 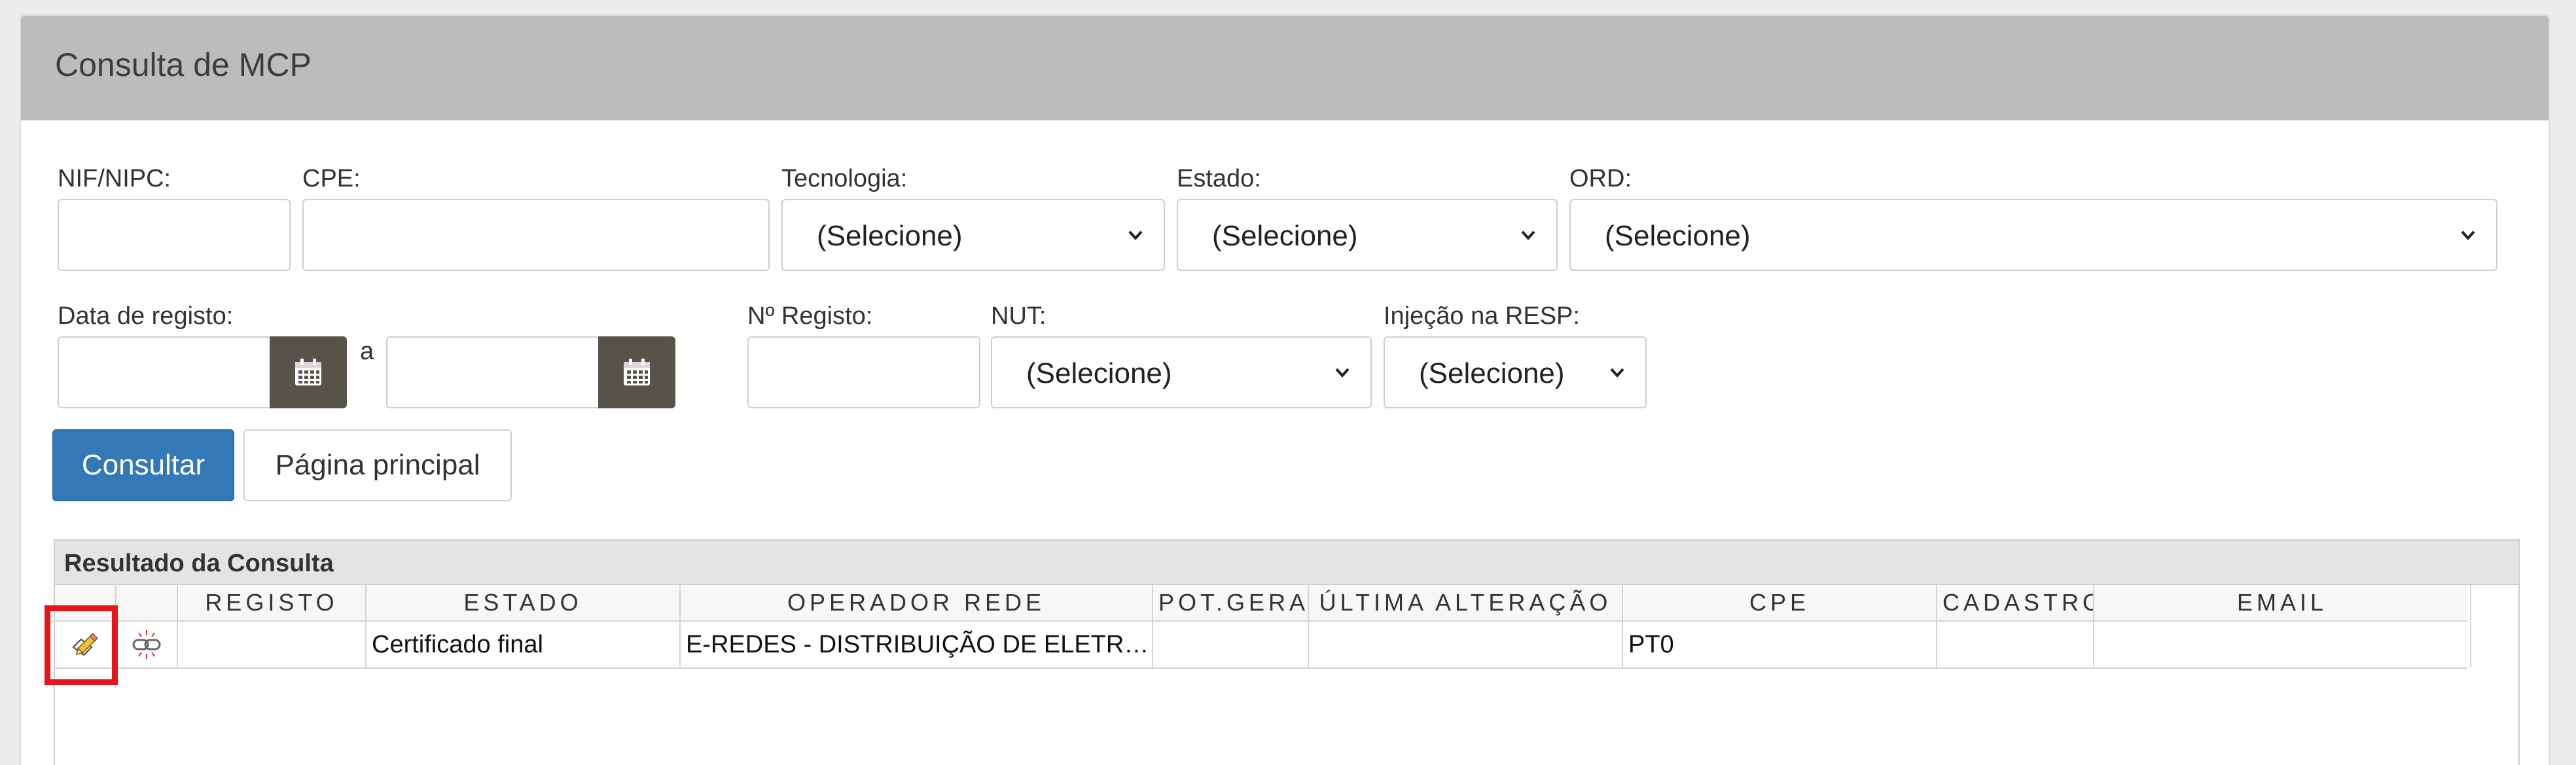 I want to click on pagina-principal-button: Página principal, so click(x=377, y=465).